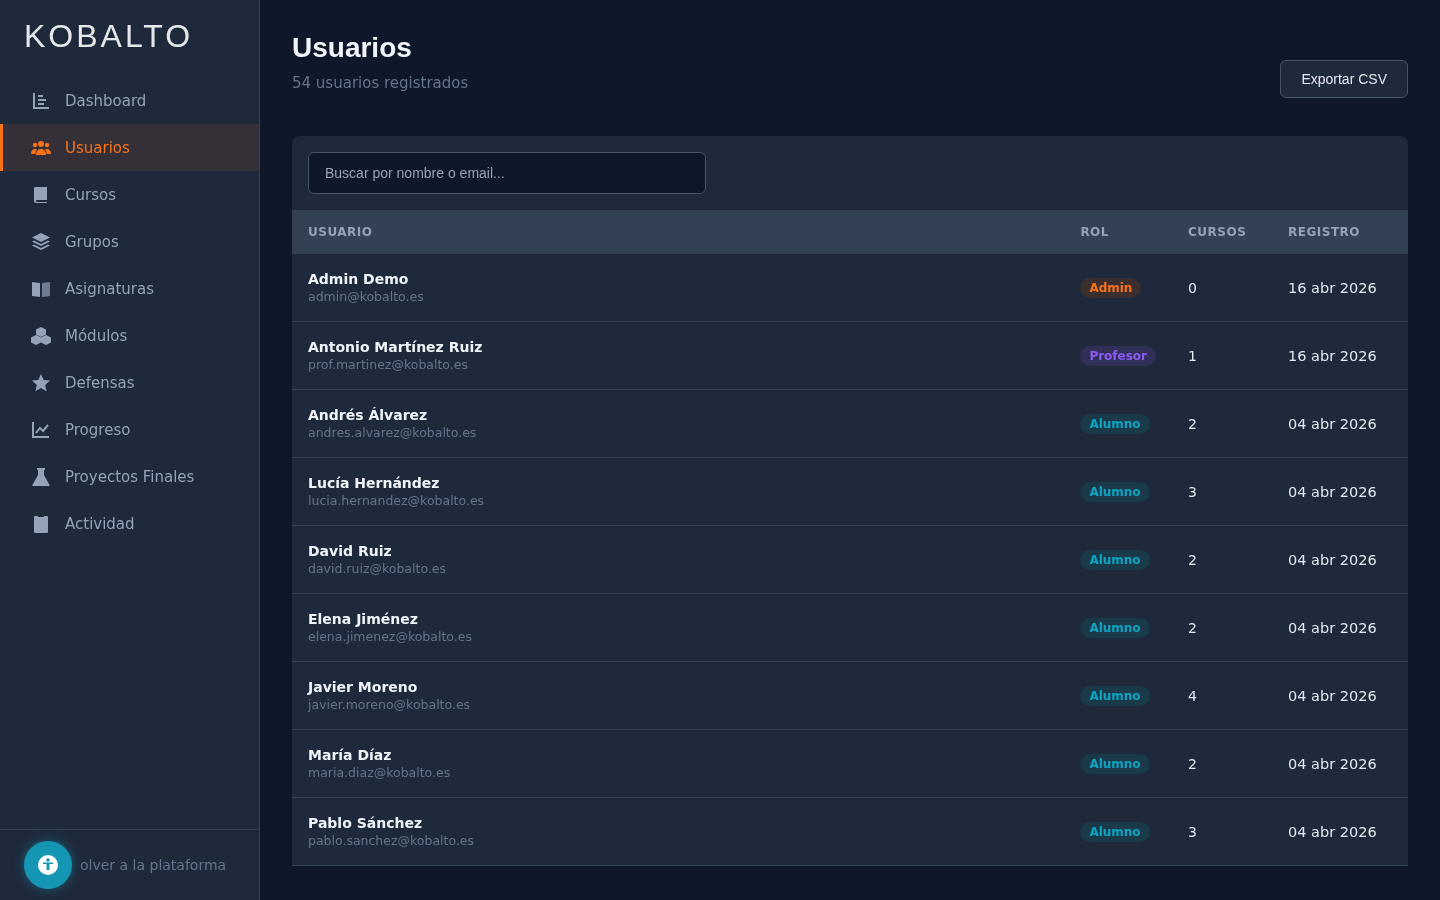  What do you see at coordinates (41, 382) in the screenshot?
I see `star-icon` at bounding box center [41, 382].